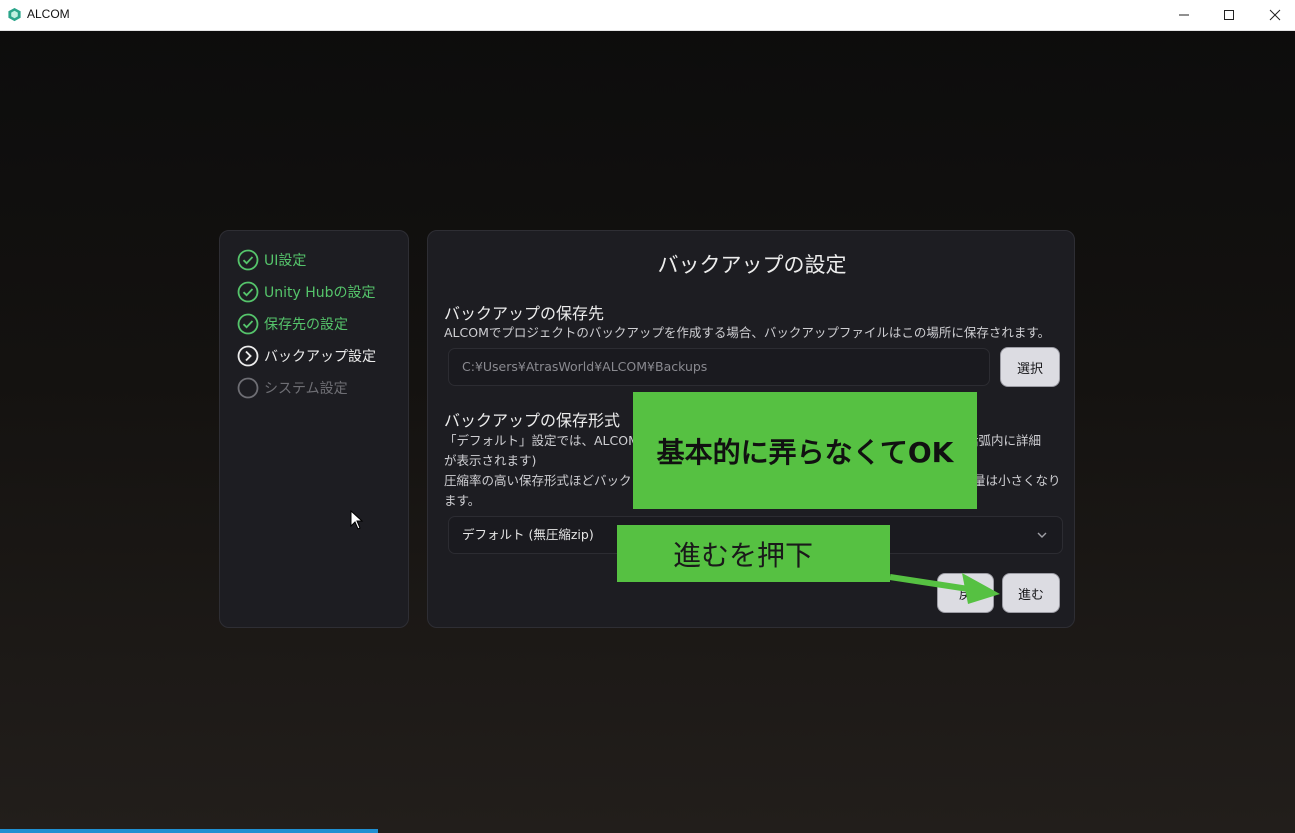 This screenshot has width=1295, height=833. Describe the element at coordinates (48, 14) in the screenshot. I see `window-title: ALCOM` at that location.